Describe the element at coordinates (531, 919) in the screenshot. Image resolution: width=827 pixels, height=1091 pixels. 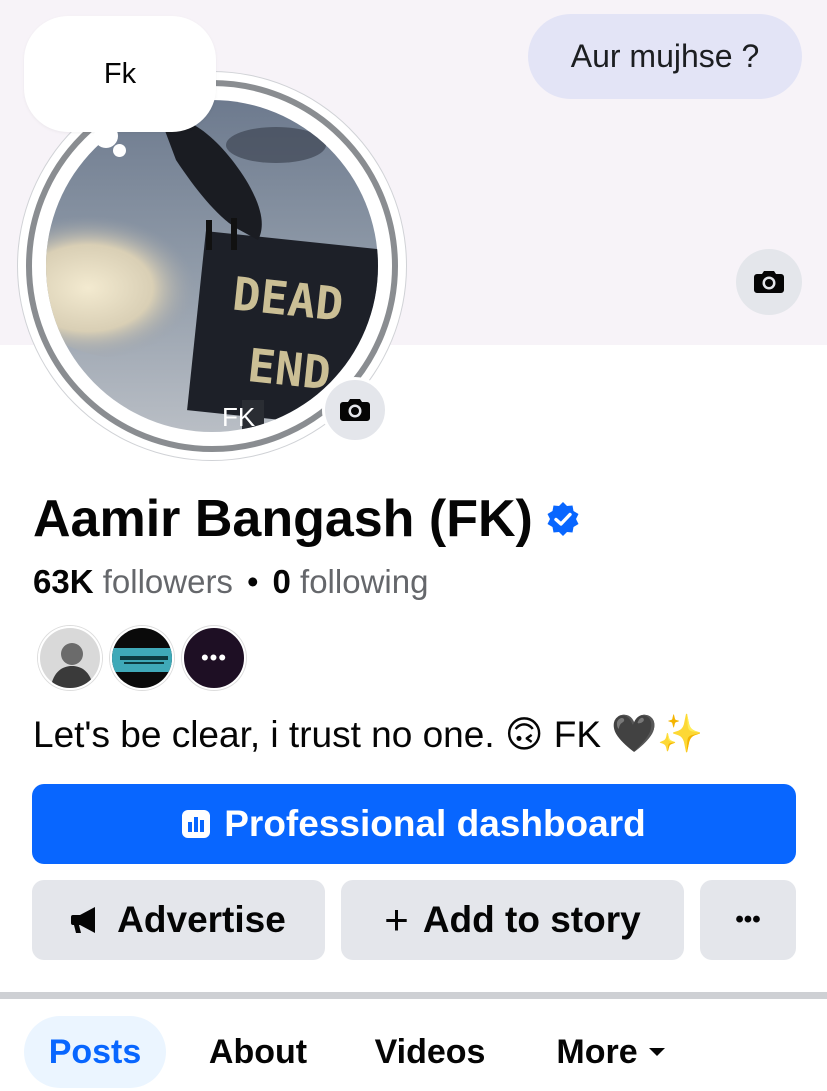
I see `add-to-story-label: Add to story` at that location.